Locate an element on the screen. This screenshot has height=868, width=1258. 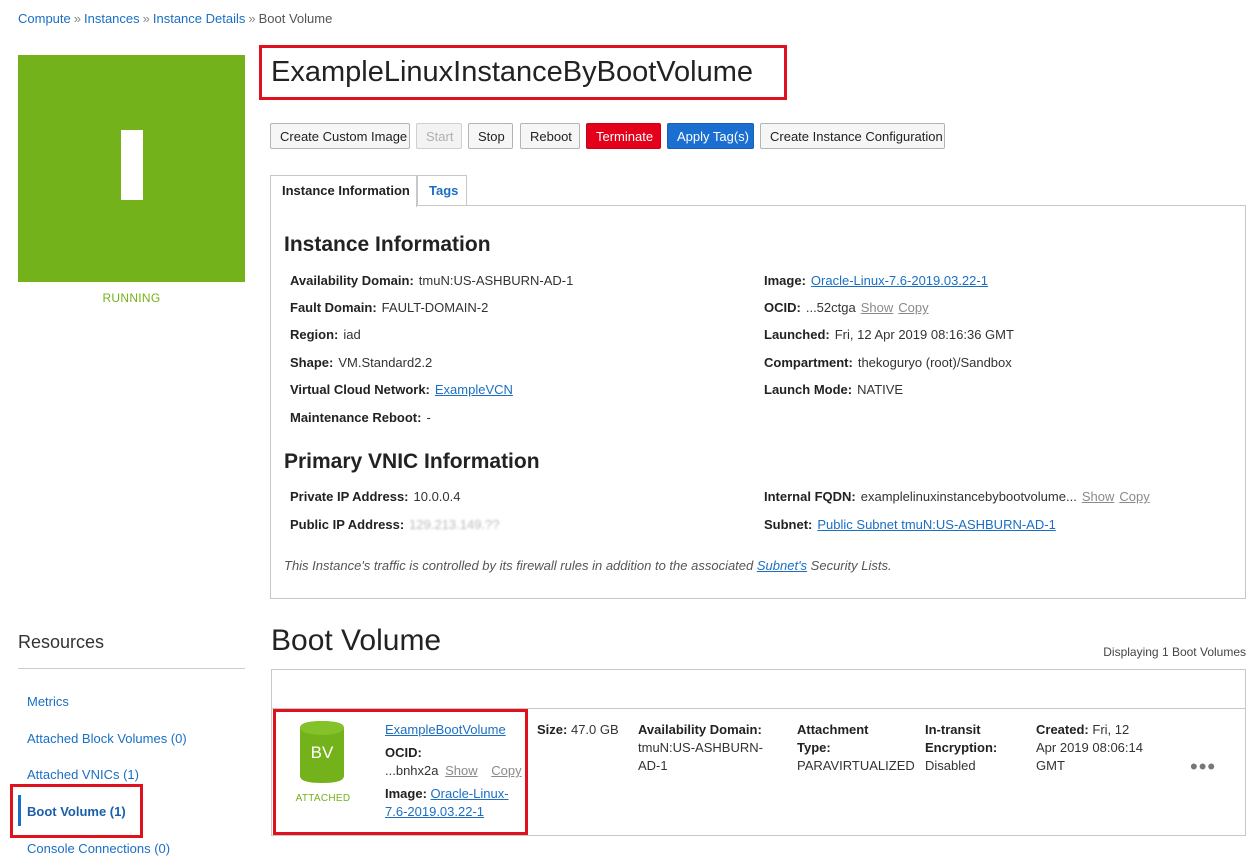
maintenance-reboot-field: Maintenance Reboot: - is located at coordinates (360, 417).